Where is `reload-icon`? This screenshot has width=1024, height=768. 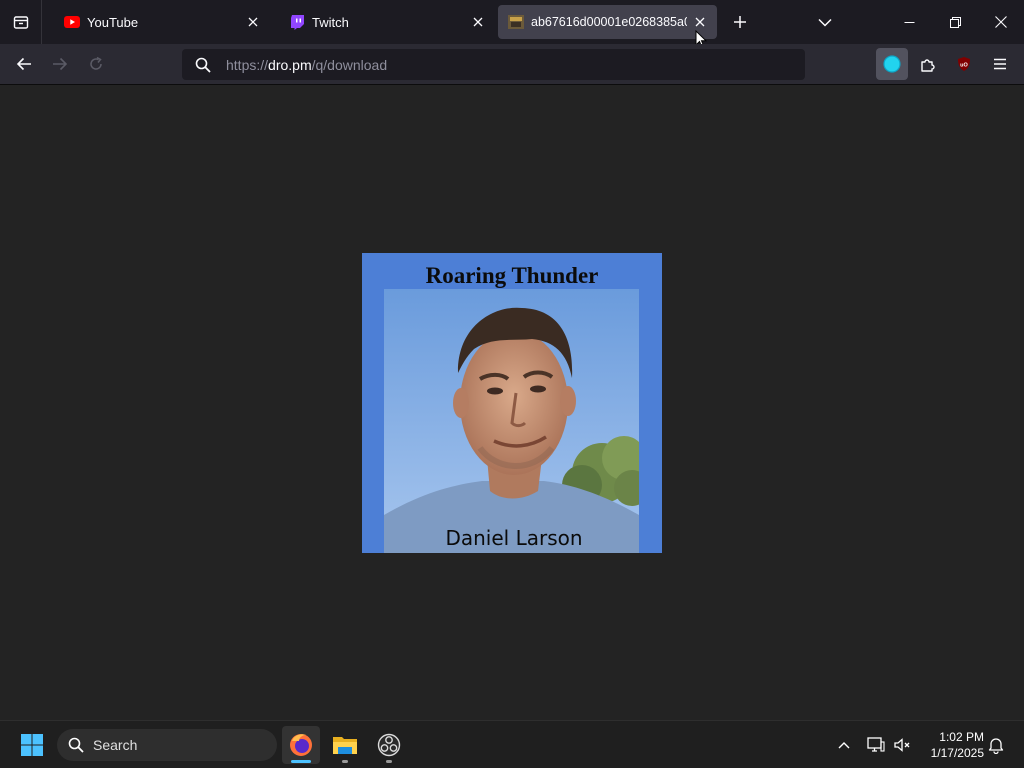
reload-icon is located at coordinates (96, 63).